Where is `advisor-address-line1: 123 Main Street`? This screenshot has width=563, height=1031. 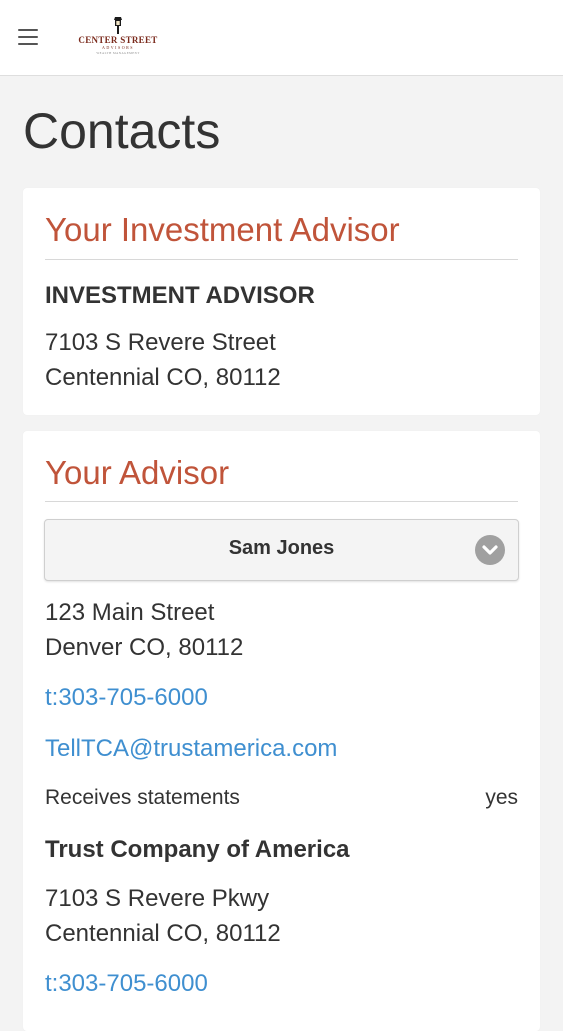 advisor-address-line1: 123 Main Street is located at coordinates (130, 612).